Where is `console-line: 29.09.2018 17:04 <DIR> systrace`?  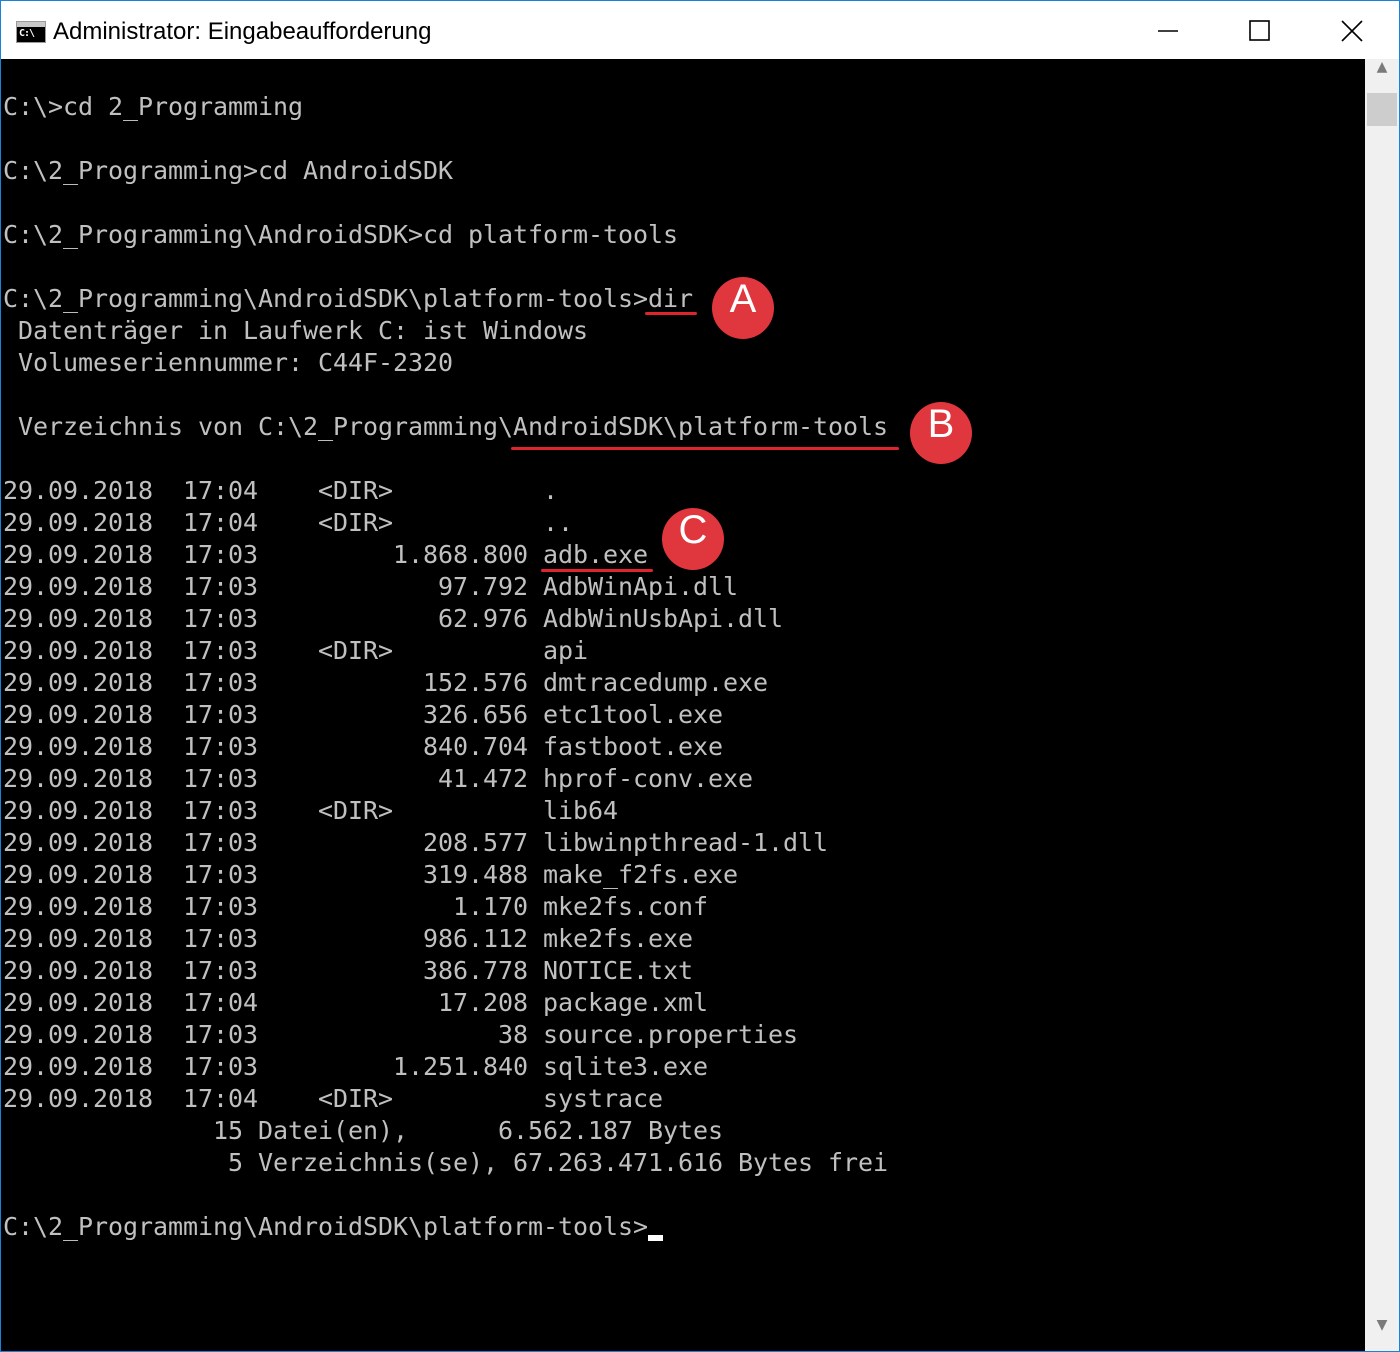 console-line: 29.09.2018 17:04 <DIR> systrace is located at coordinates (333, 1098).